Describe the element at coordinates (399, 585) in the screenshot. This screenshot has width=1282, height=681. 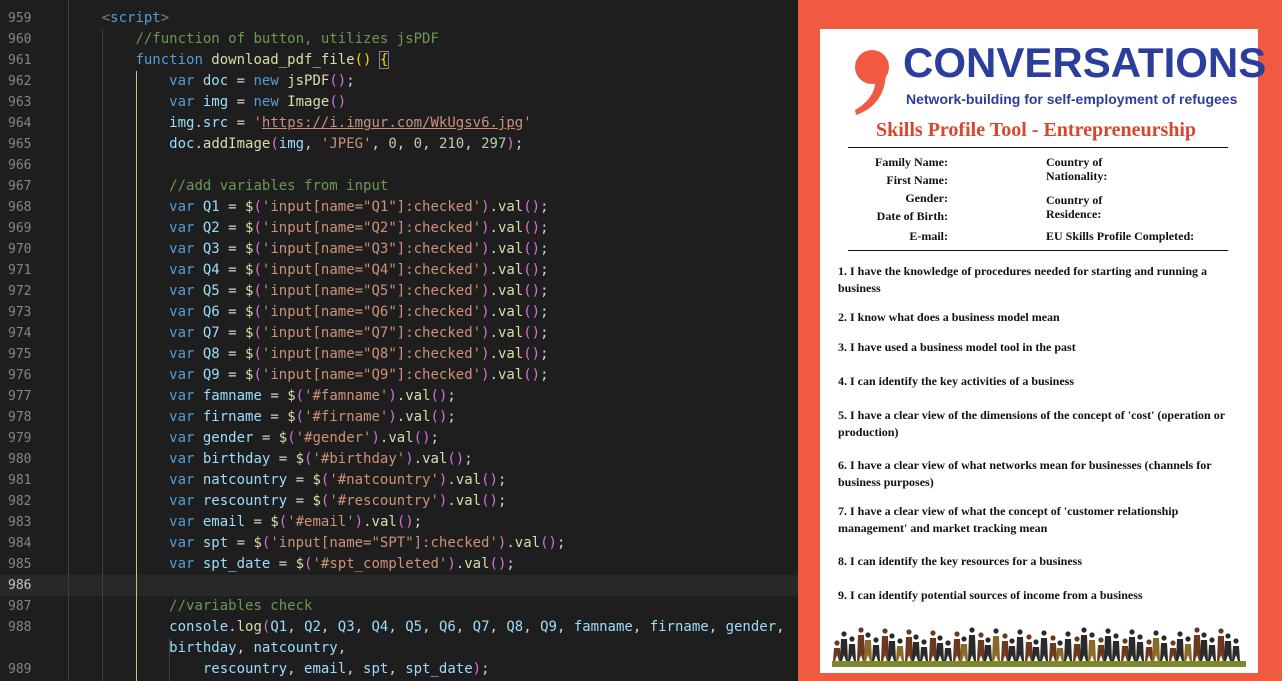
I see `code-line: 986` at that location.